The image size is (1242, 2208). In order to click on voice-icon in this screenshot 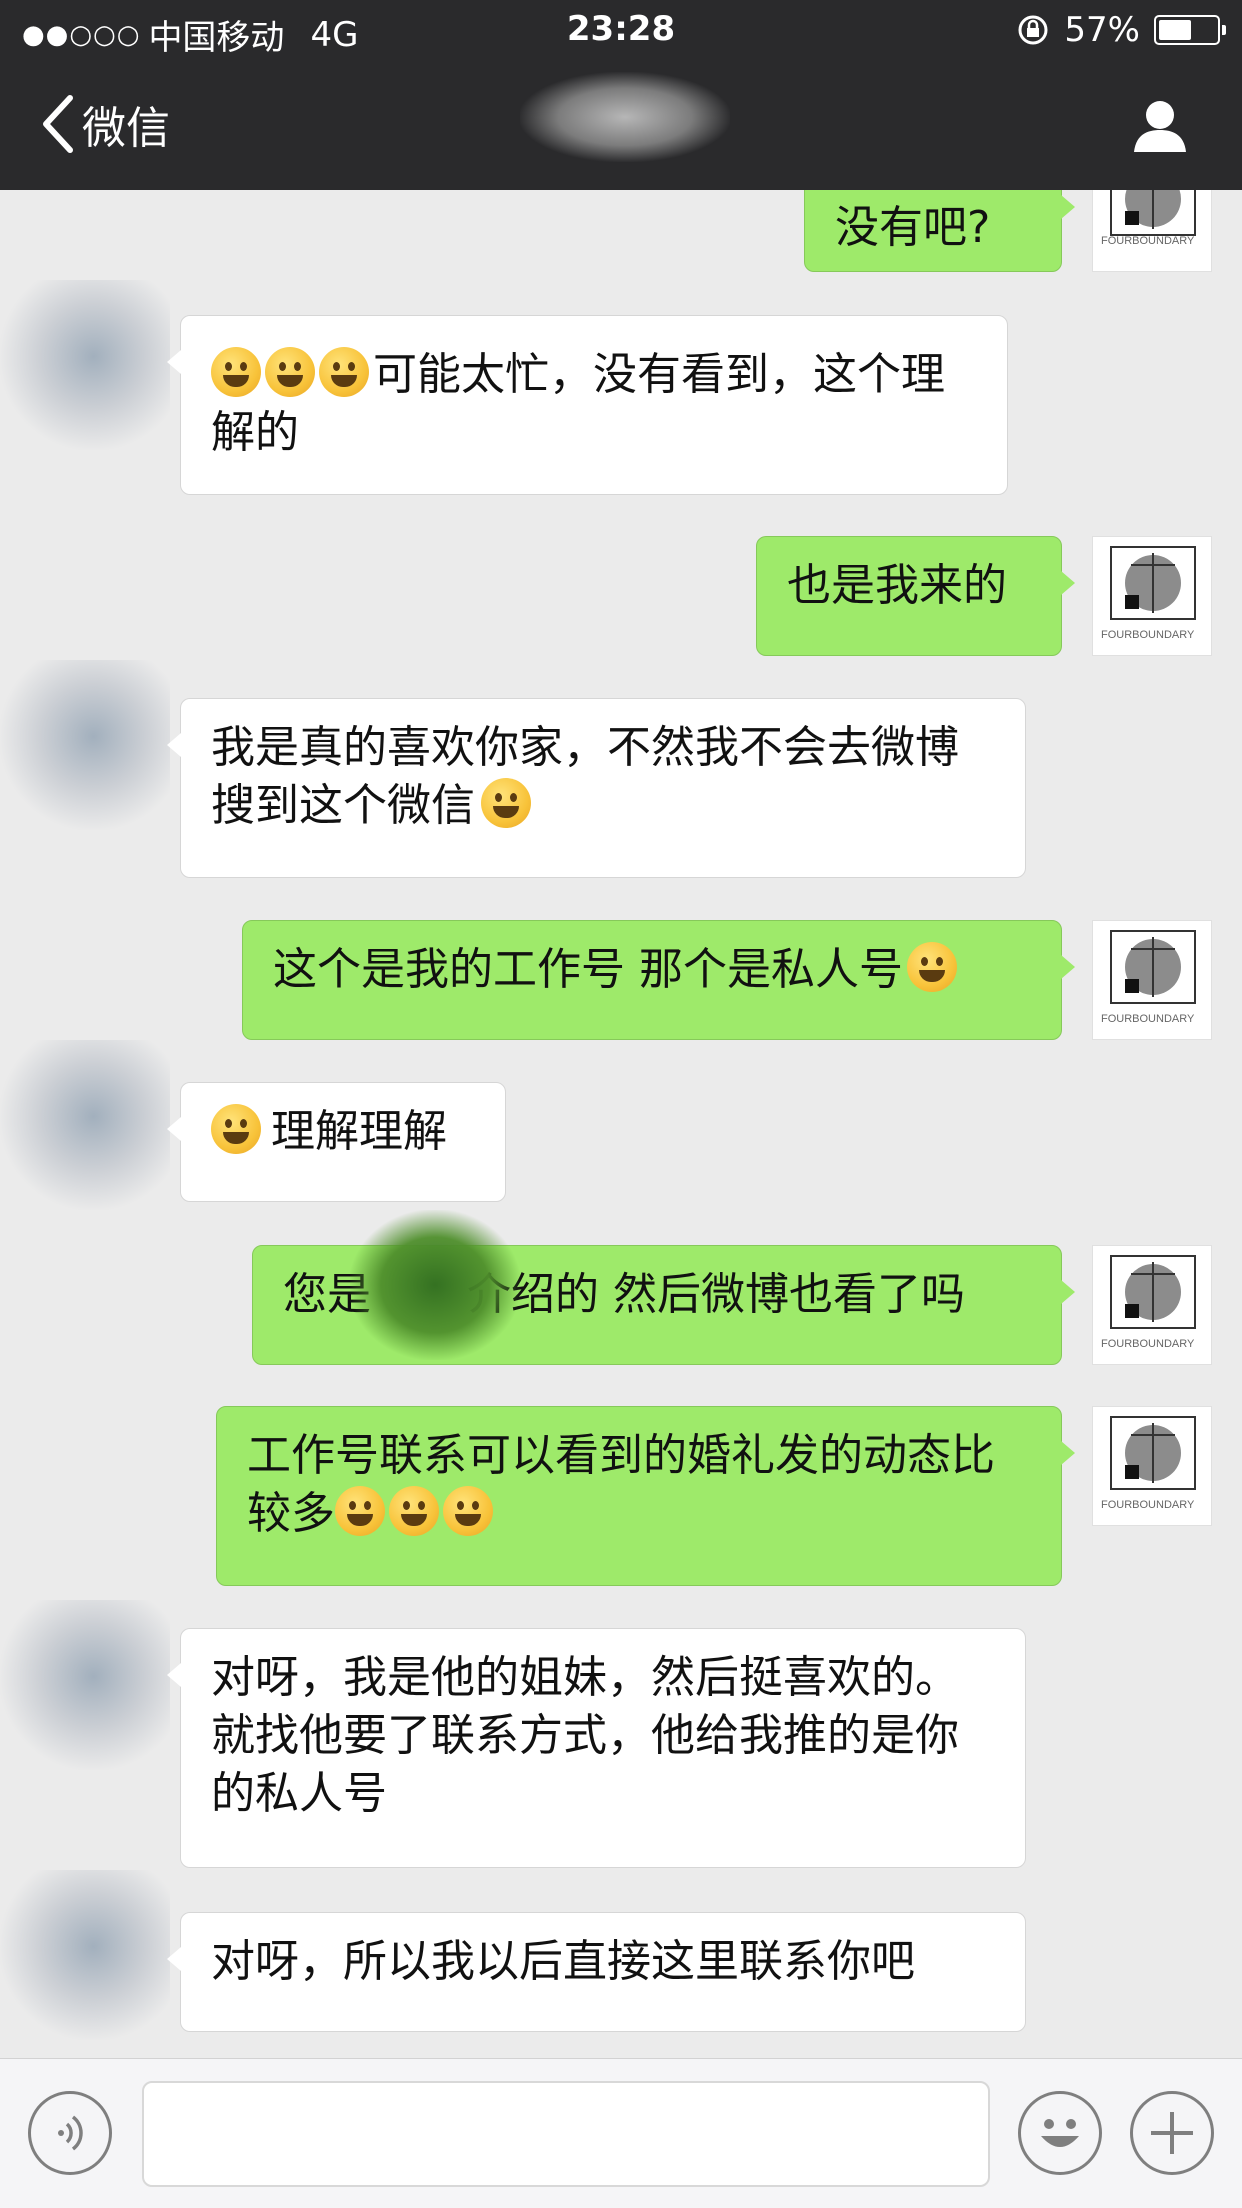, I will do `click(70, 2133)`.